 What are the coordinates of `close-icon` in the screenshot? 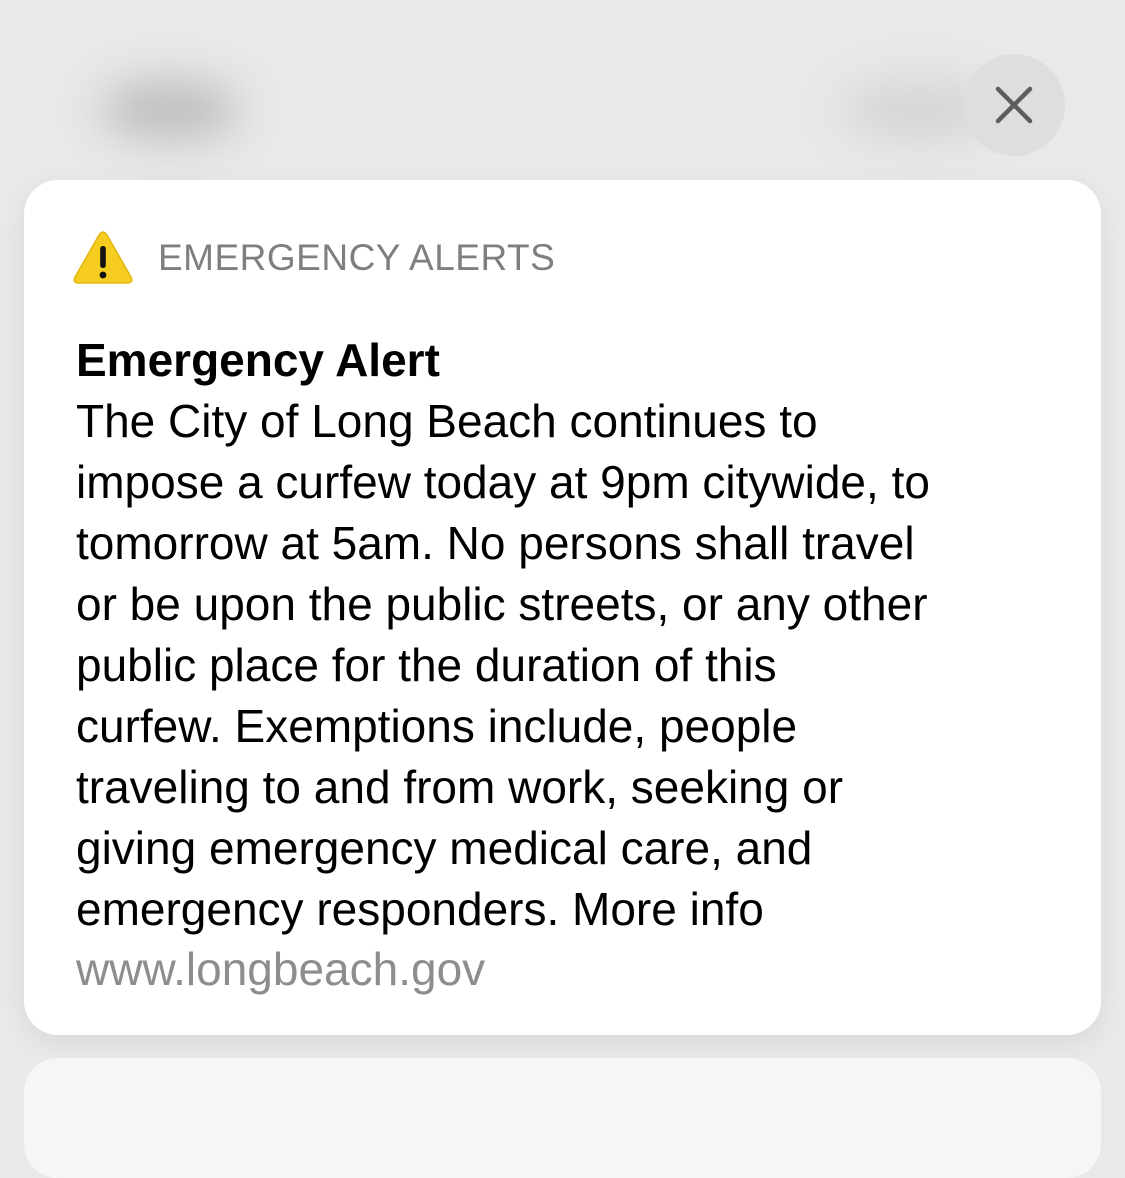 It's located at (1014, 105).